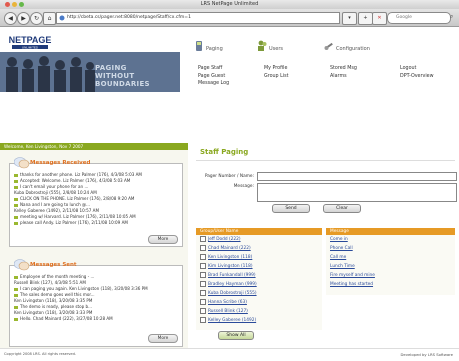 Image resolution: width=459 pixels, height=361 pixels. What do you see at coordinates (163, 338) in the screenshot?
I see `sent-more-button: More` at bounding box center [163, 338].